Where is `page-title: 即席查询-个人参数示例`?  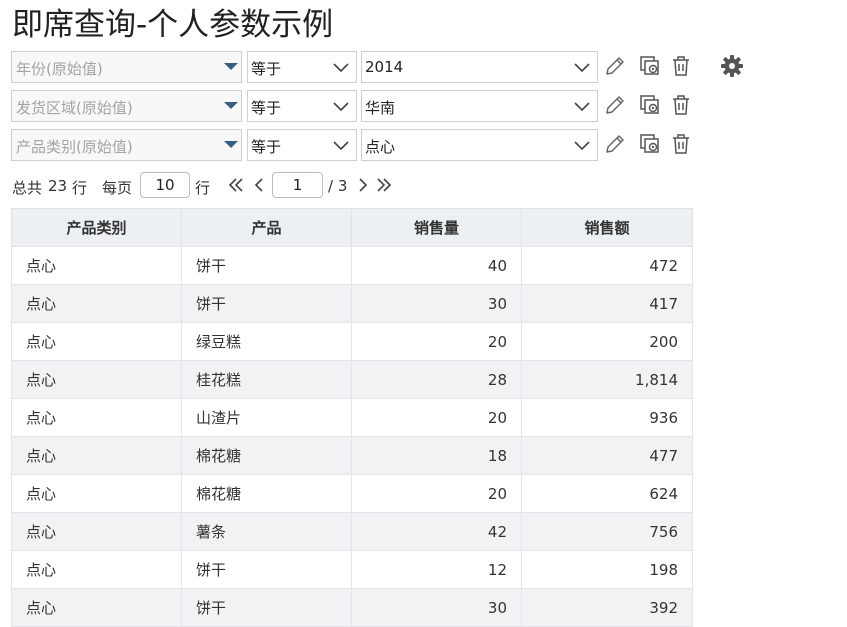
page-title: 即席查询-个人参数示例 is located at coordinates (173, 25).